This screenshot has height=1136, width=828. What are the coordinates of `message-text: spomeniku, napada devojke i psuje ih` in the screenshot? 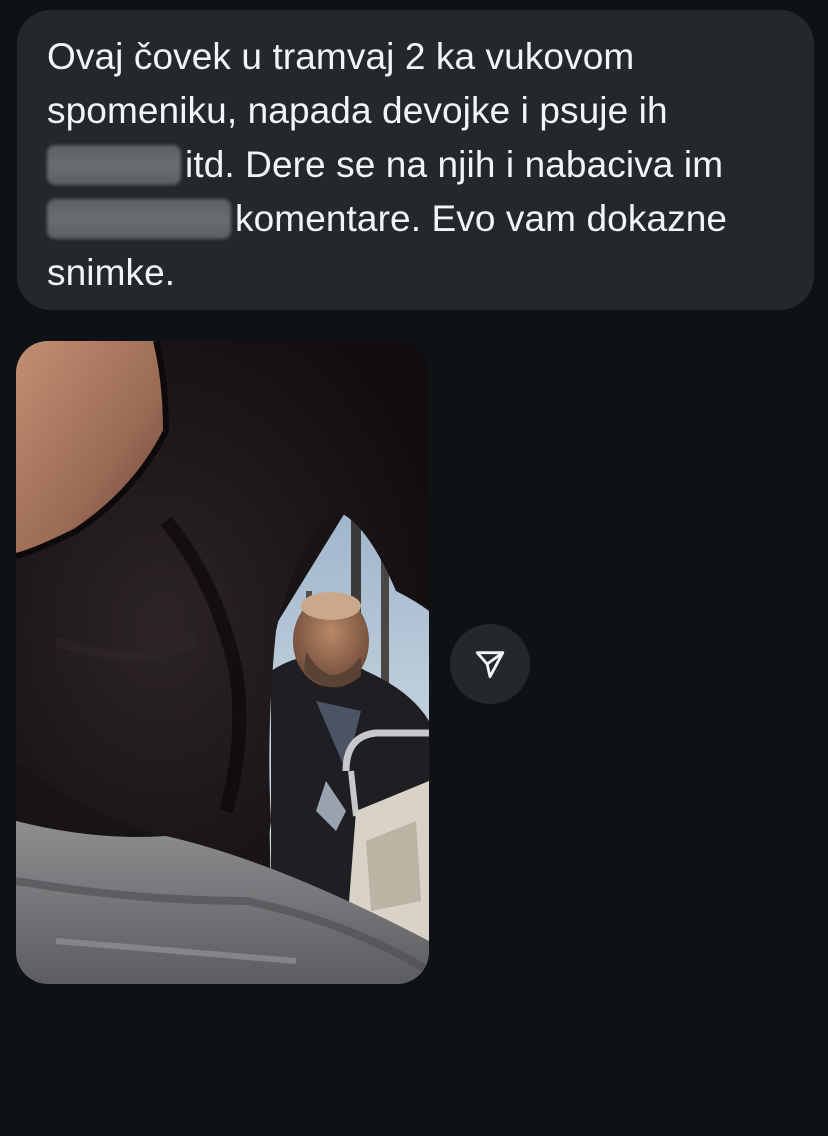 It's located at (357, 110).